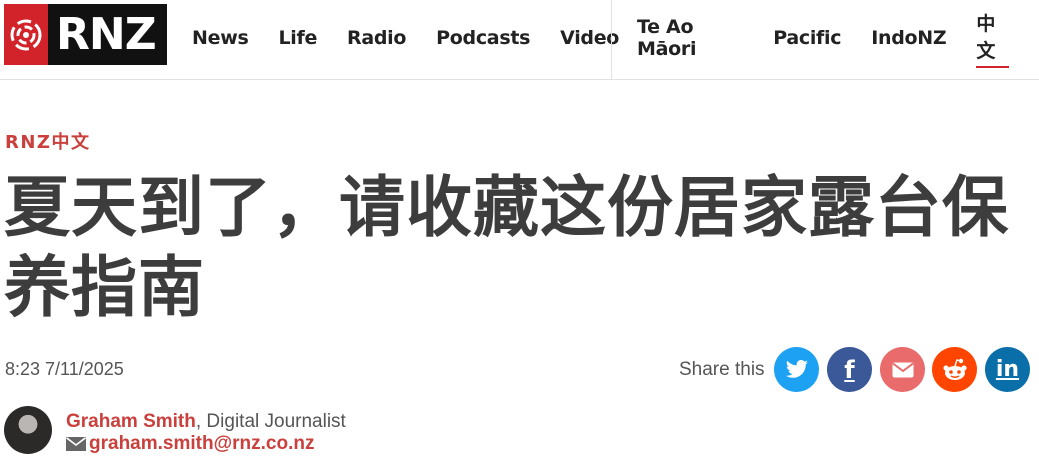  What do you see at coordinates (807, 38) in the screenshot?
I see `nav-pacific: Pacific` at bounding box center [807, 38].